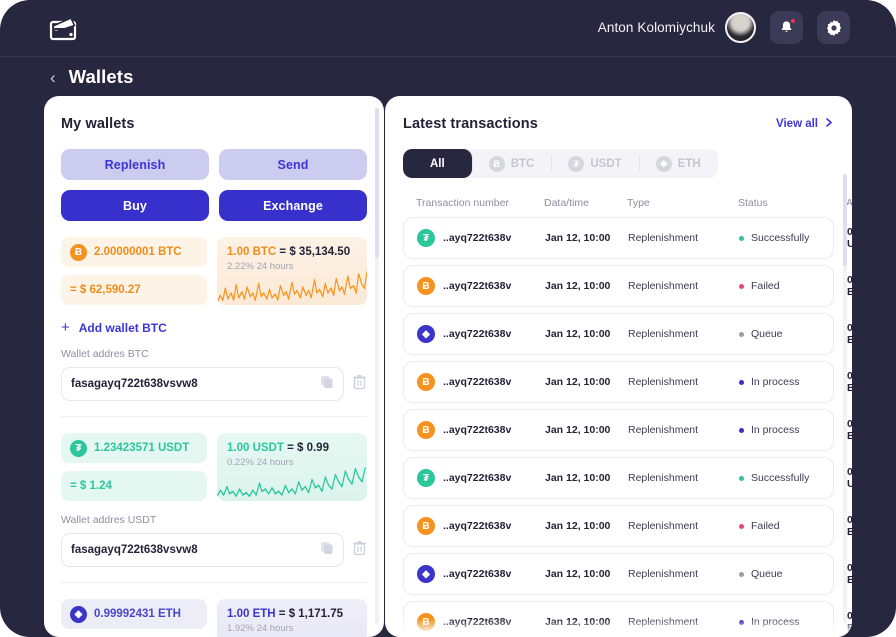  What do you see at coordinates (292, 614) in the screenshot?
I see `rate-title-eth: 1.00 ETH = $ 1,171.75` at bounding box center [292, 614].